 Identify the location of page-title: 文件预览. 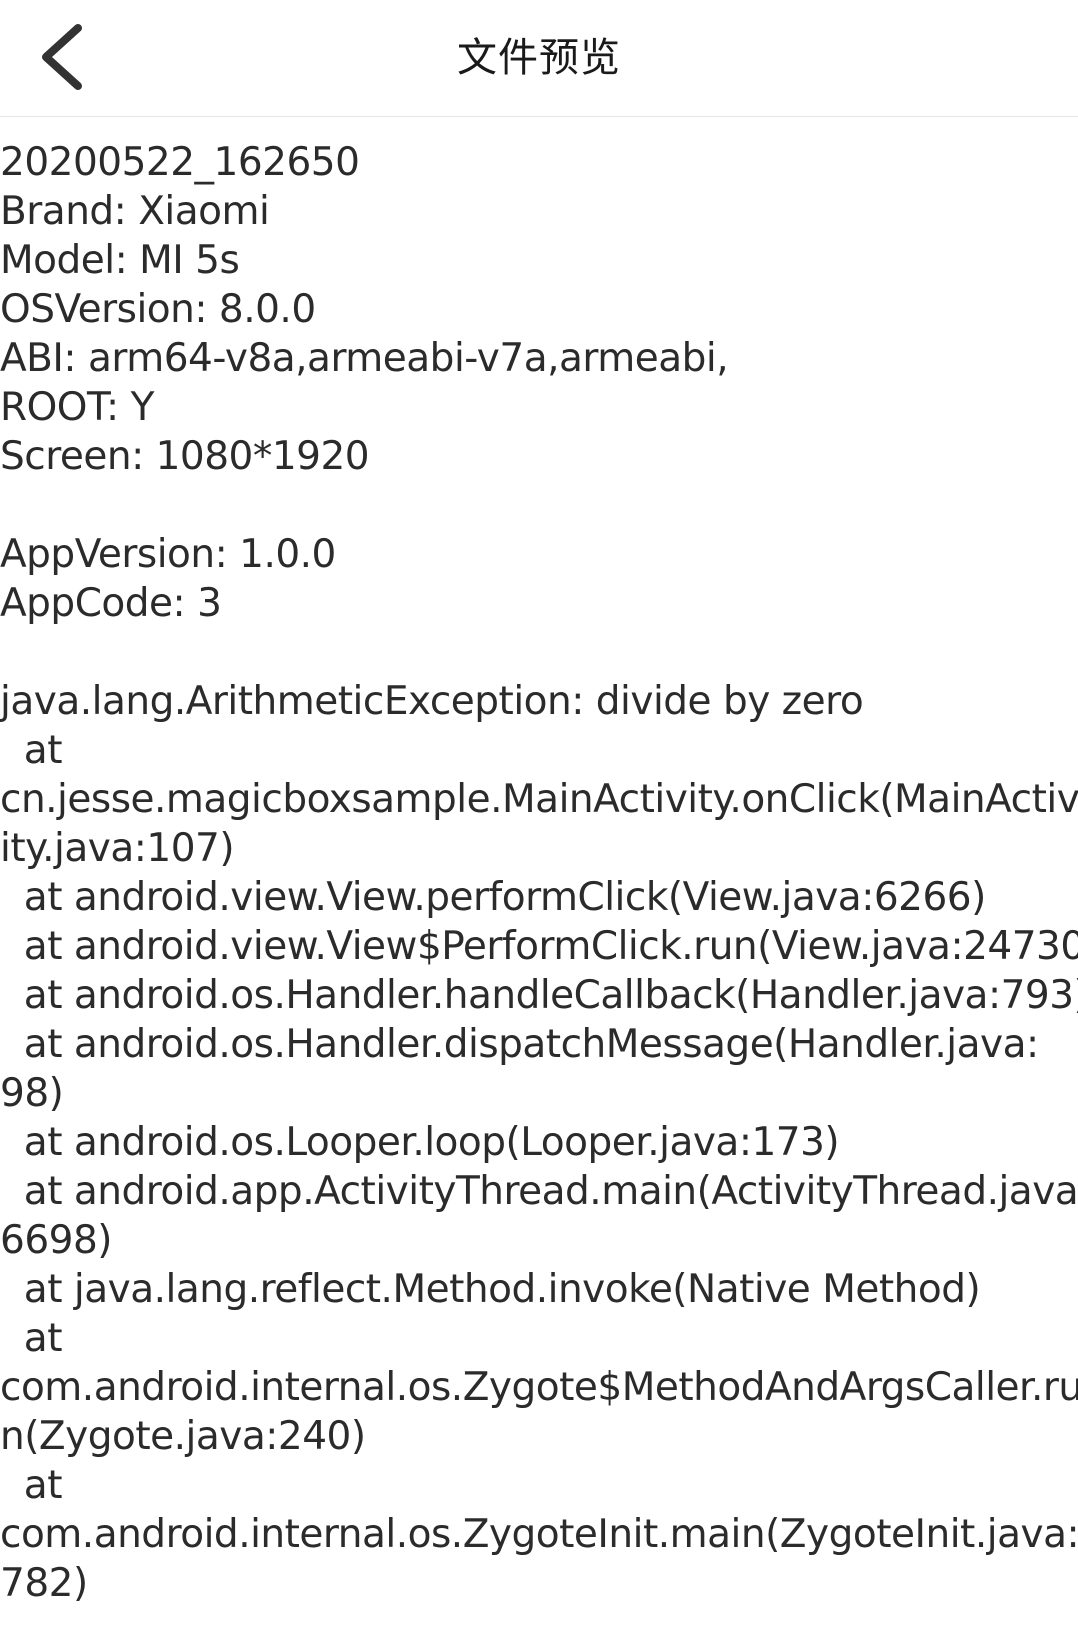
(539, 58).